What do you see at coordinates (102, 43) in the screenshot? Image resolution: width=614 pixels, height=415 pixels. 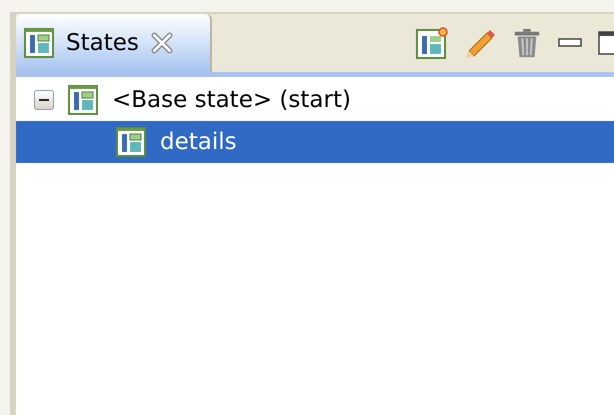 I see `tab-label: States` at bounding box center [102, 43].